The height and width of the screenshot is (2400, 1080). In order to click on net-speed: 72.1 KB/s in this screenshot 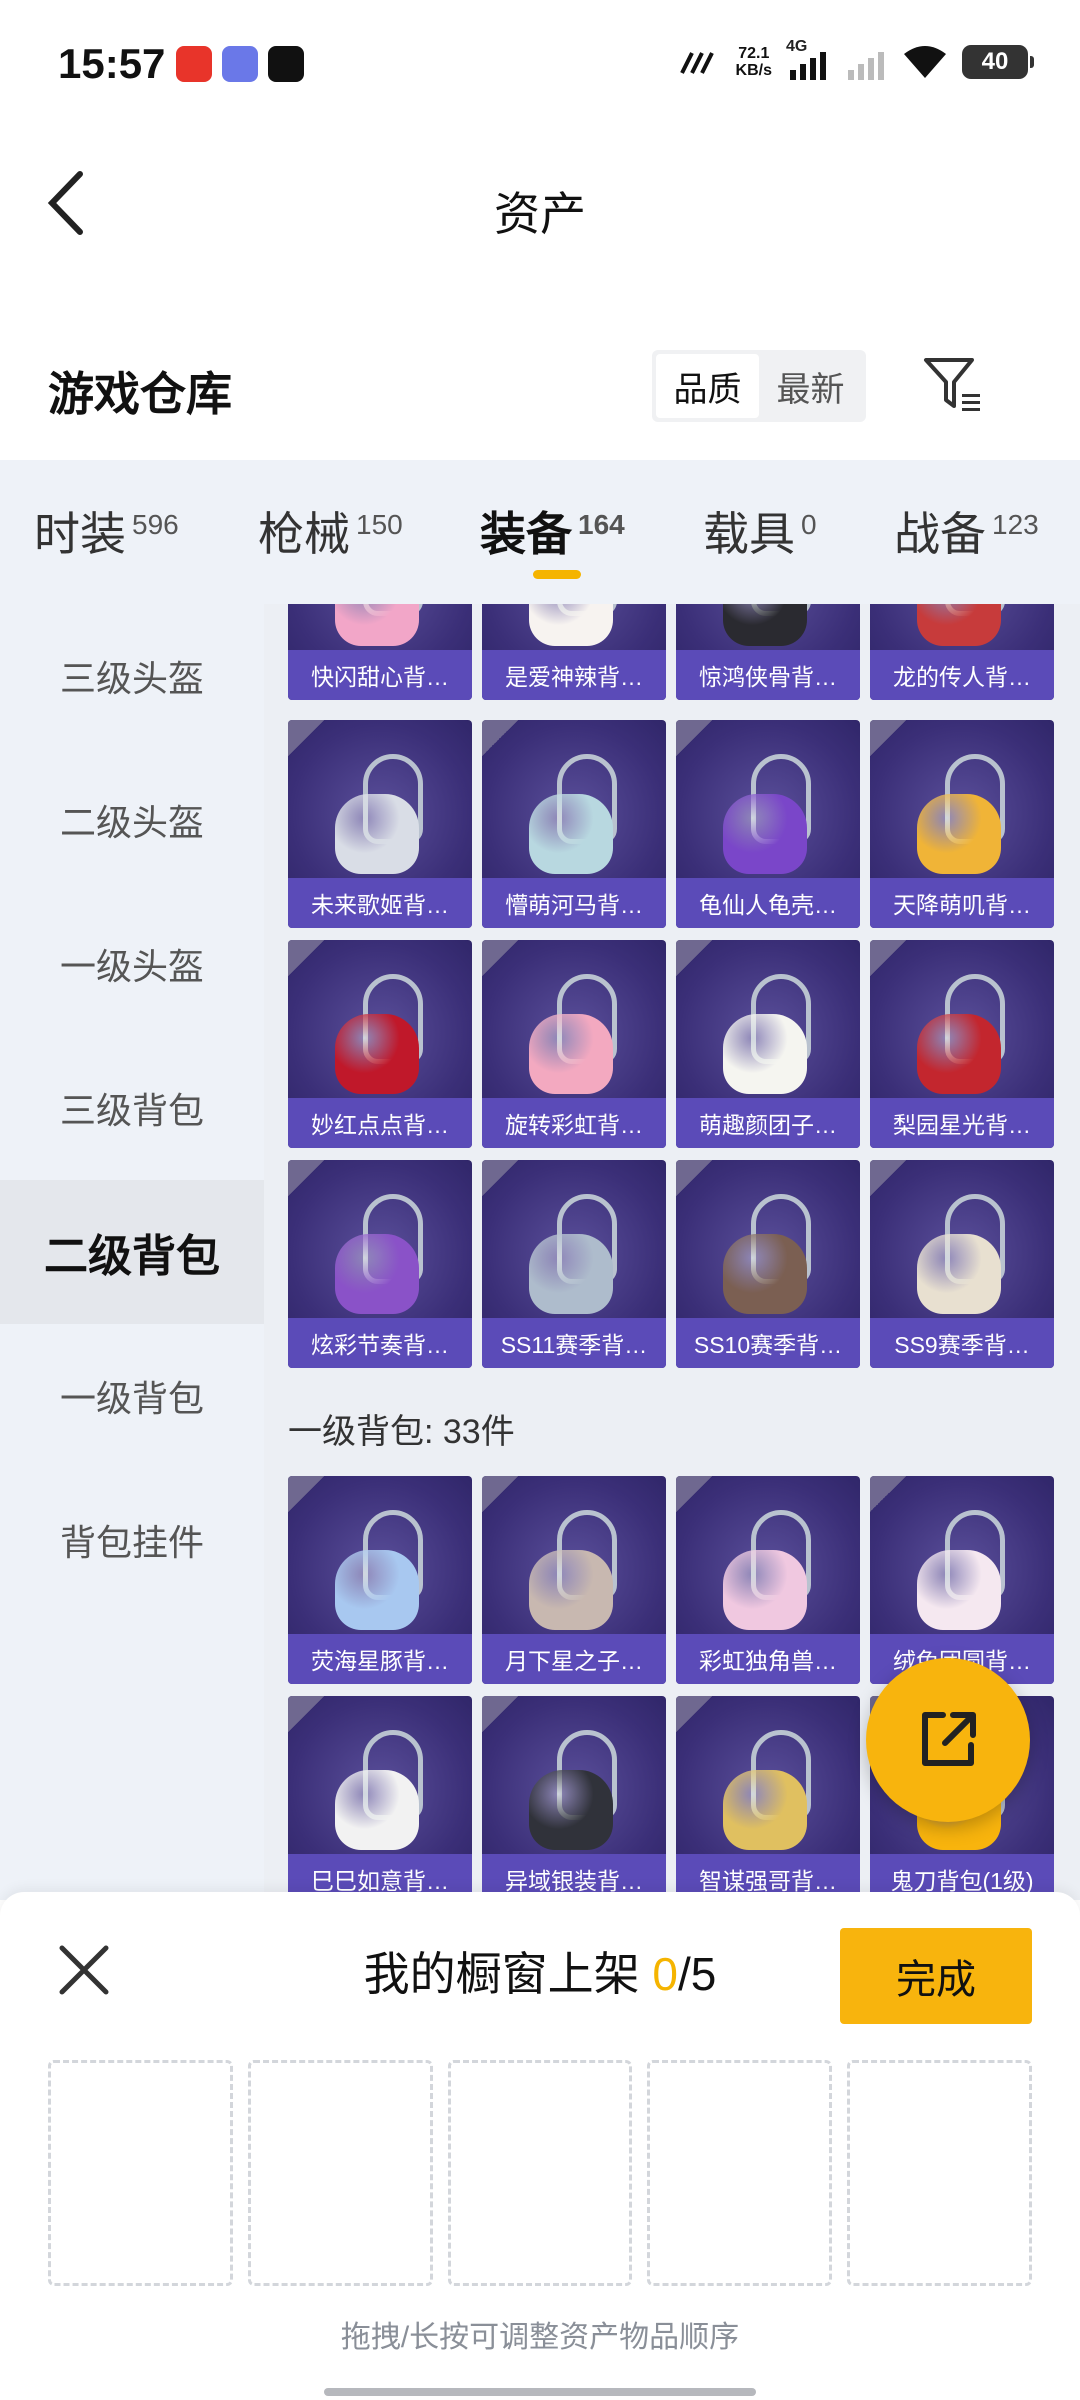, I will do `click(753, 62)`.